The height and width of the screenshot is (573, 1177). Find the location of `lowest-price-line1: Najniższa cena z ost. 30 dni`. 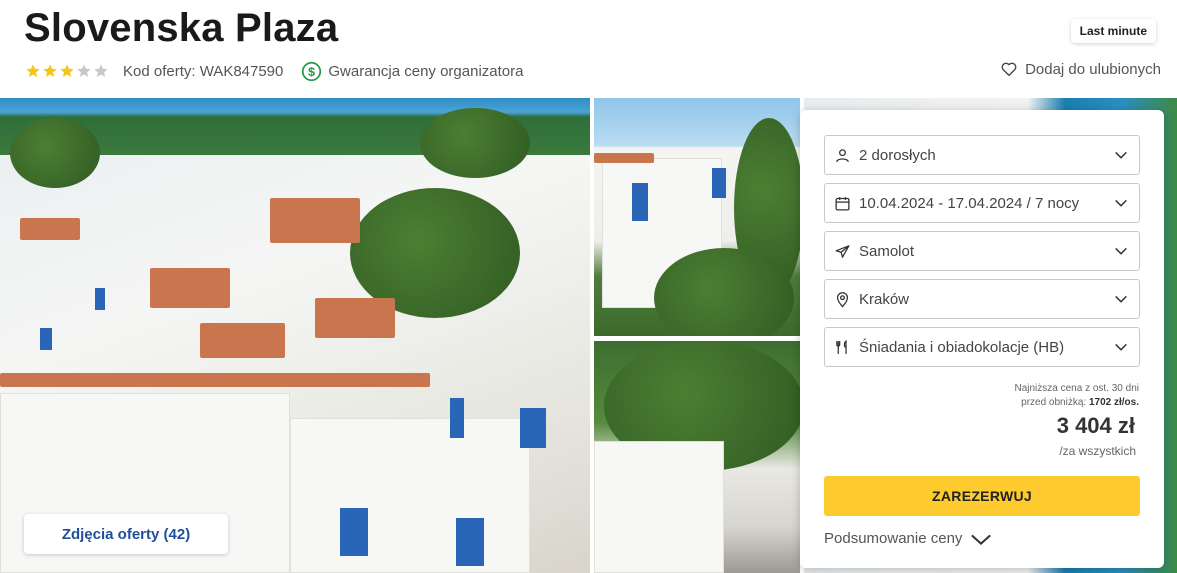

lowest-price-line1: Najniższa cena z ost. 30 dni is located at coordinates (1076, 388).